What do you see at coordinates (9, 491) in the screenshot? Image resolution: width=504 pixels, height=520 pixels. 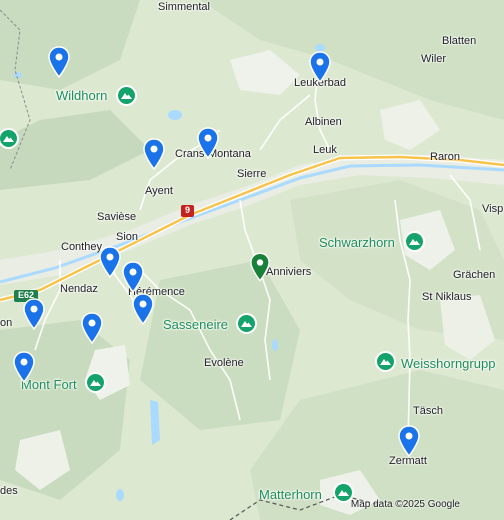 I see `place-des: des` at bounding box center [9, 491].